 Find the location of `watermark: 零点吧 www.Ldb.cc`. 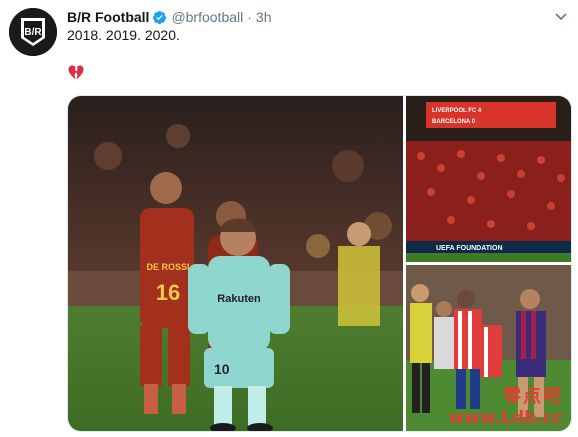

watermark: 零点吧 www.Ldb.cc is located at coordinates (506, 405).